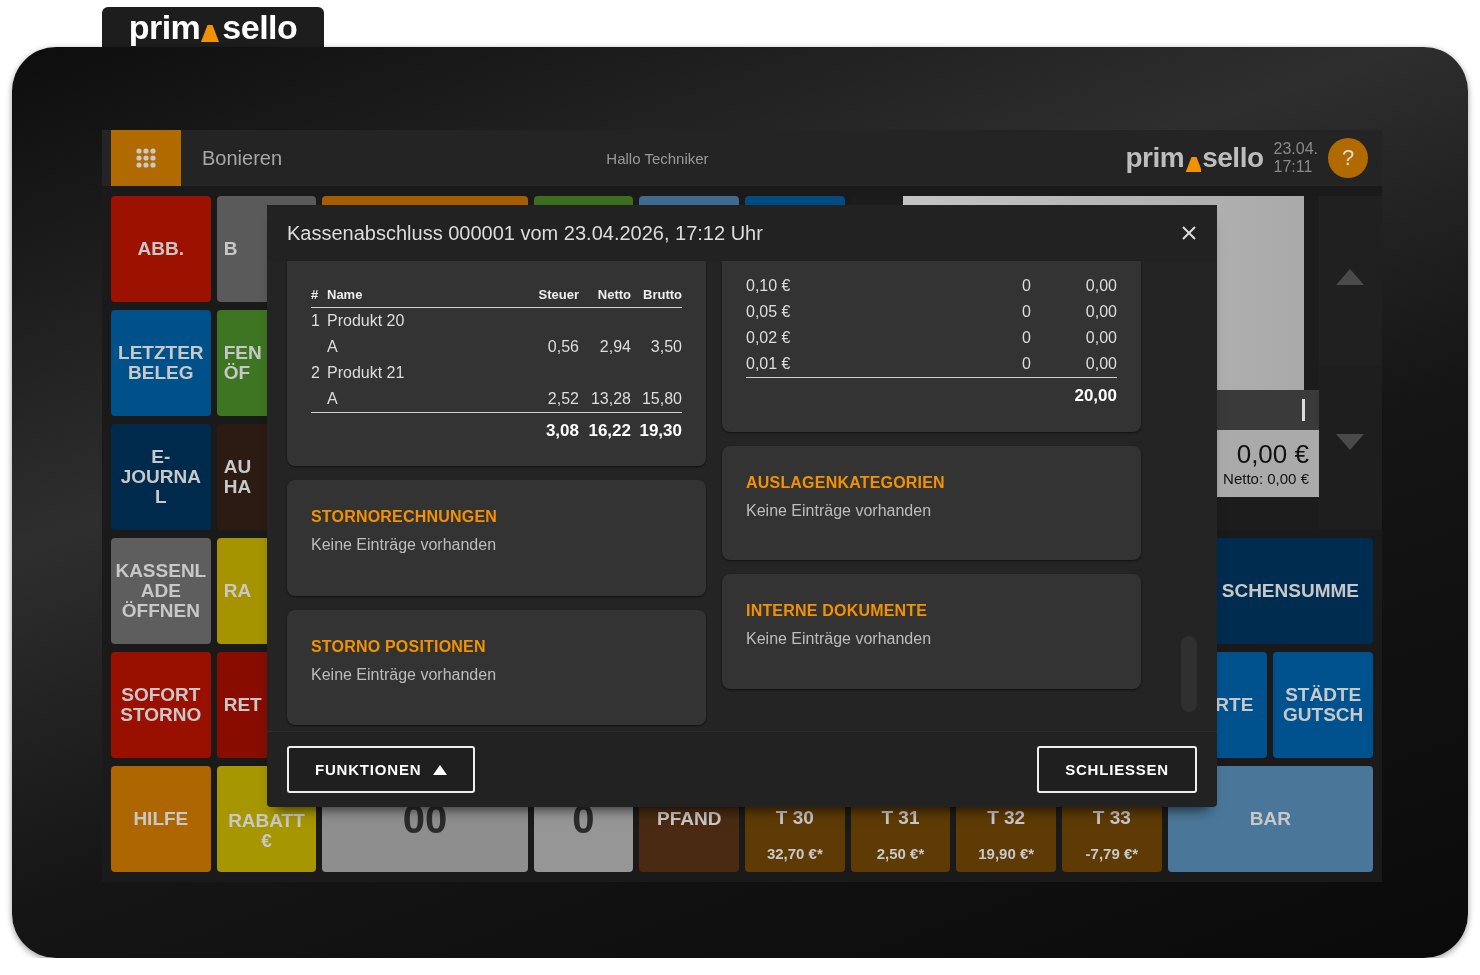  I want to click on section-title: AUSLAGENKATEGORIEN, so click(846, 483).